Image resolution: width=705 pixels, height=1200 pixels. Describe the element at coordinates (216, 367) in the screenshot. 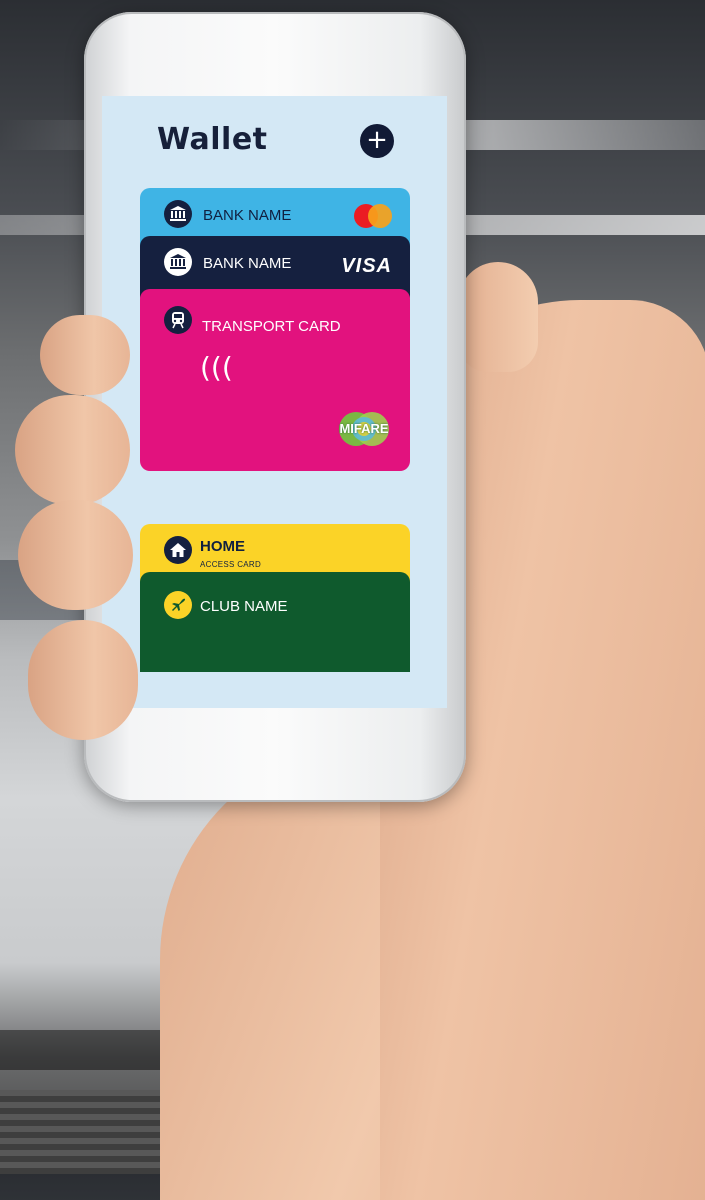

I see `contactless-icon: (((` at that location.